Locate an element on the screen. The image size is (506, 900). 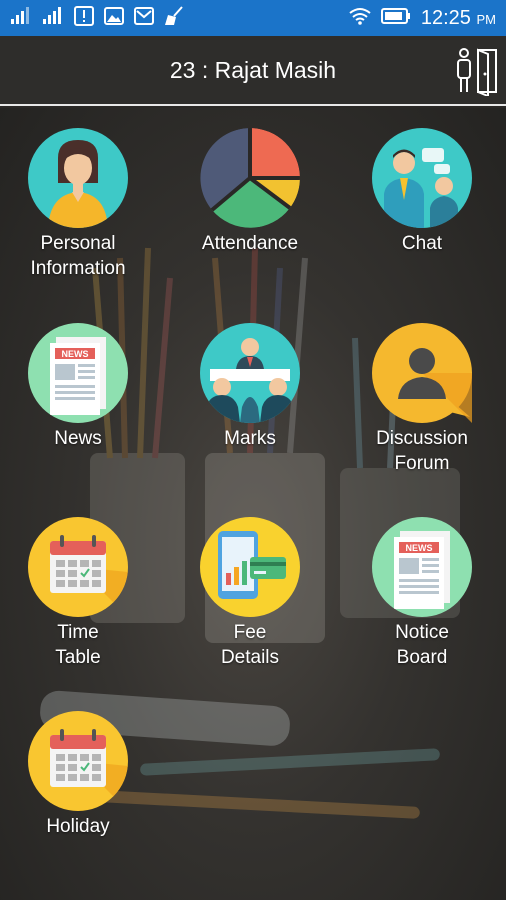
menu-marks: Marks is located at coordinates (250, 387).